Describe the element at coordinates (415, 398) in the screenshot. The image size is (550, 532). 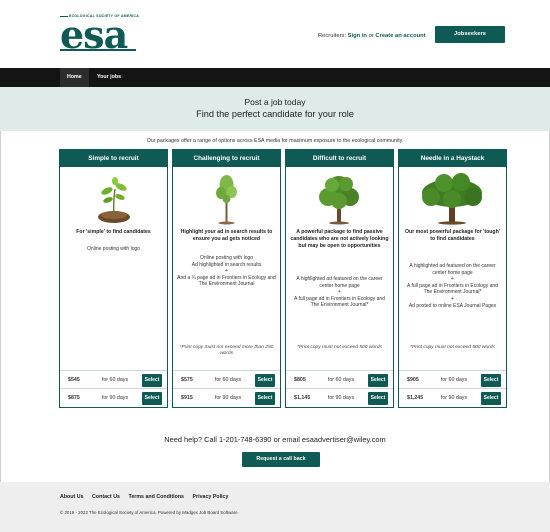
I see `price-amount: $1,245` at that location.